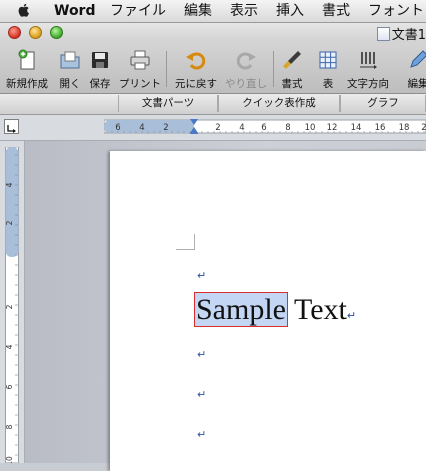 This screenshot has width=426, height=471. What do you see at coordinates (408, 35) in the screenshot?
I see `window-title-text: 文書1` at bounding box center [408, 35].